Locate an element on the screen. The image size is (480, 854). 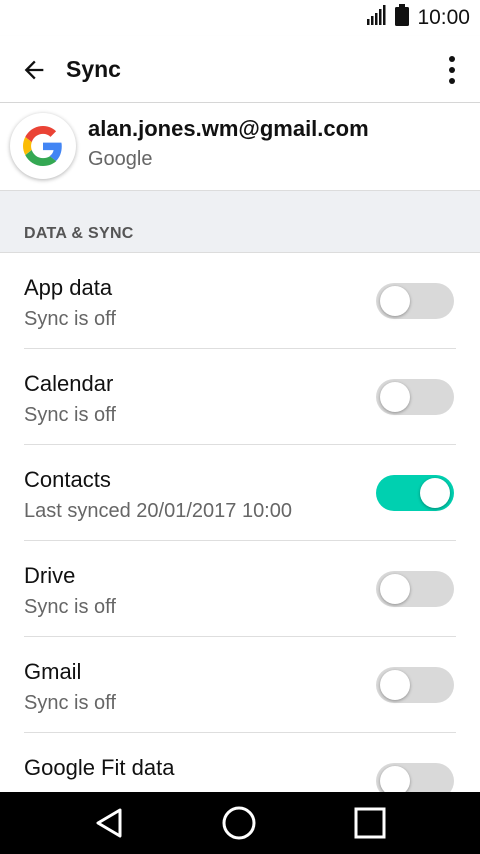
nav-back-button is located at coordinates (109, 823).